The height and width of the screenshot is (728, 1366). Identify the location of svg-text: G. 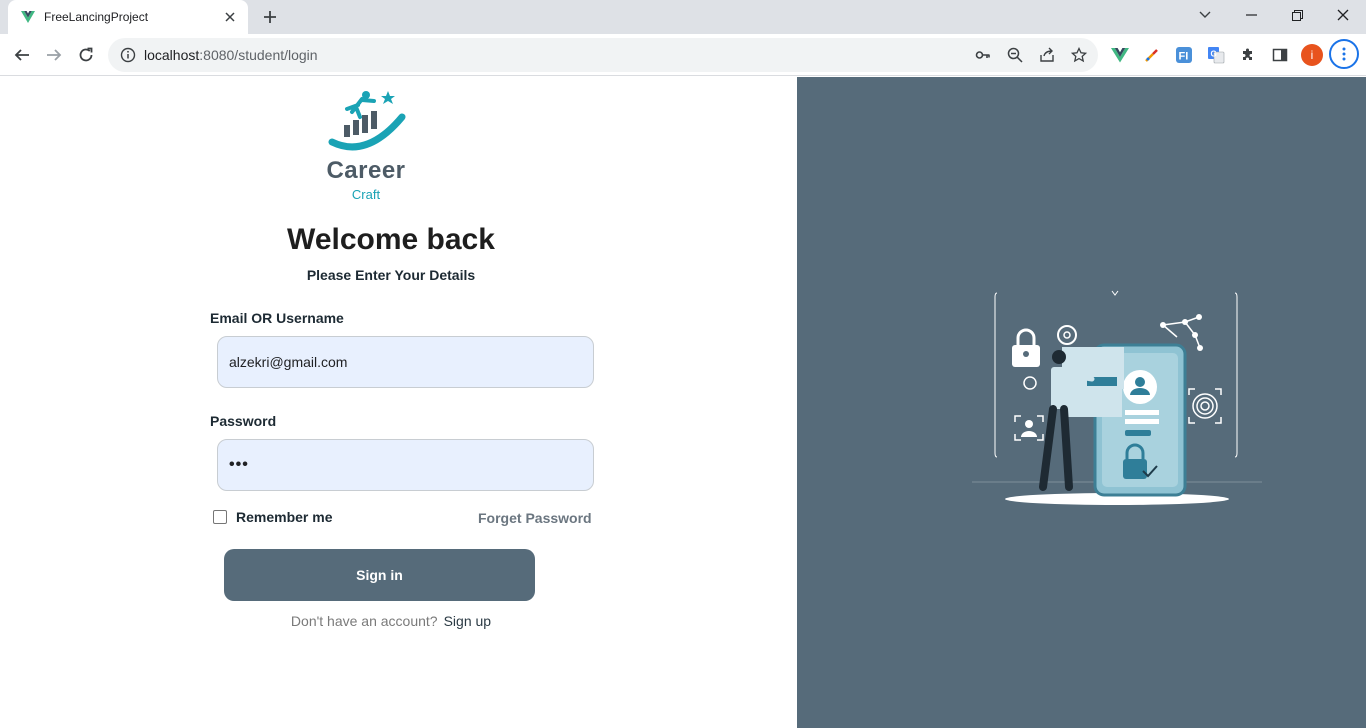
(1214, 54).